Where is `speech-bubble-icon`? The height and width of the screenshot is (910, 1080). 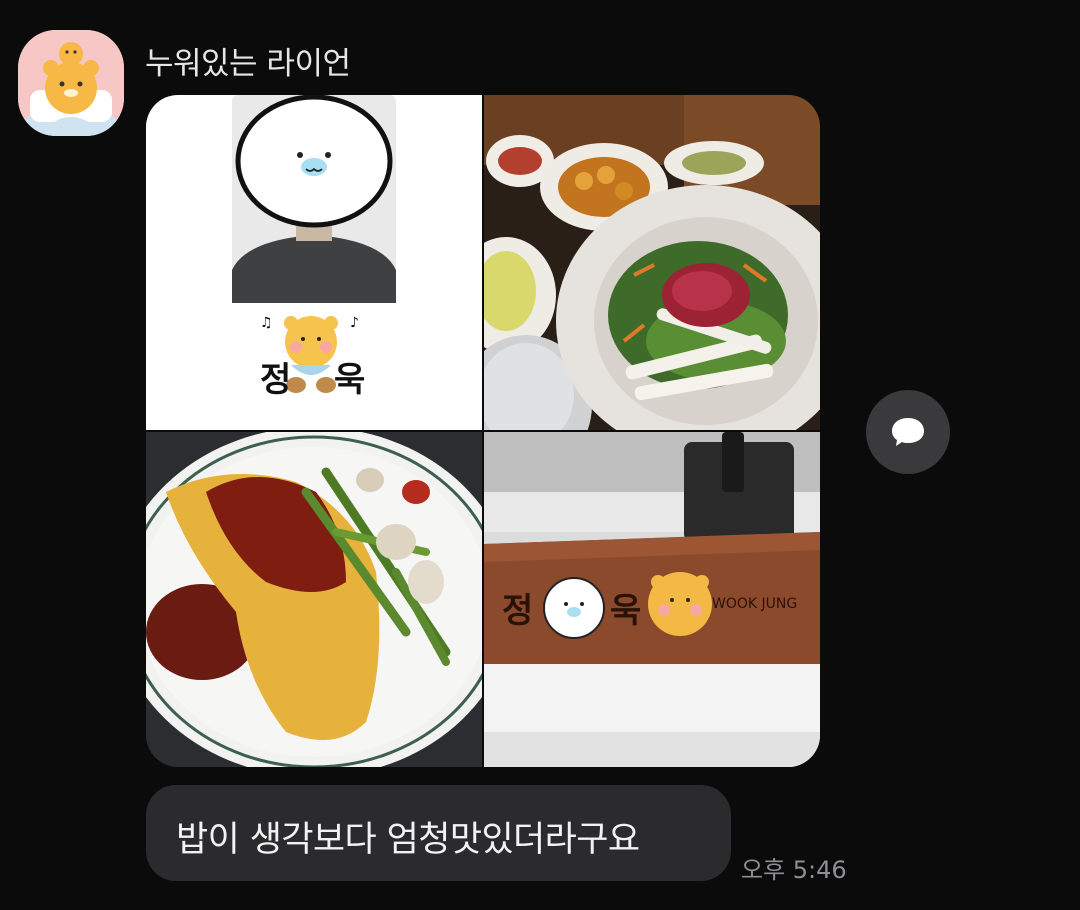
speech-bubble-icon is located at coordinates (908, 432).